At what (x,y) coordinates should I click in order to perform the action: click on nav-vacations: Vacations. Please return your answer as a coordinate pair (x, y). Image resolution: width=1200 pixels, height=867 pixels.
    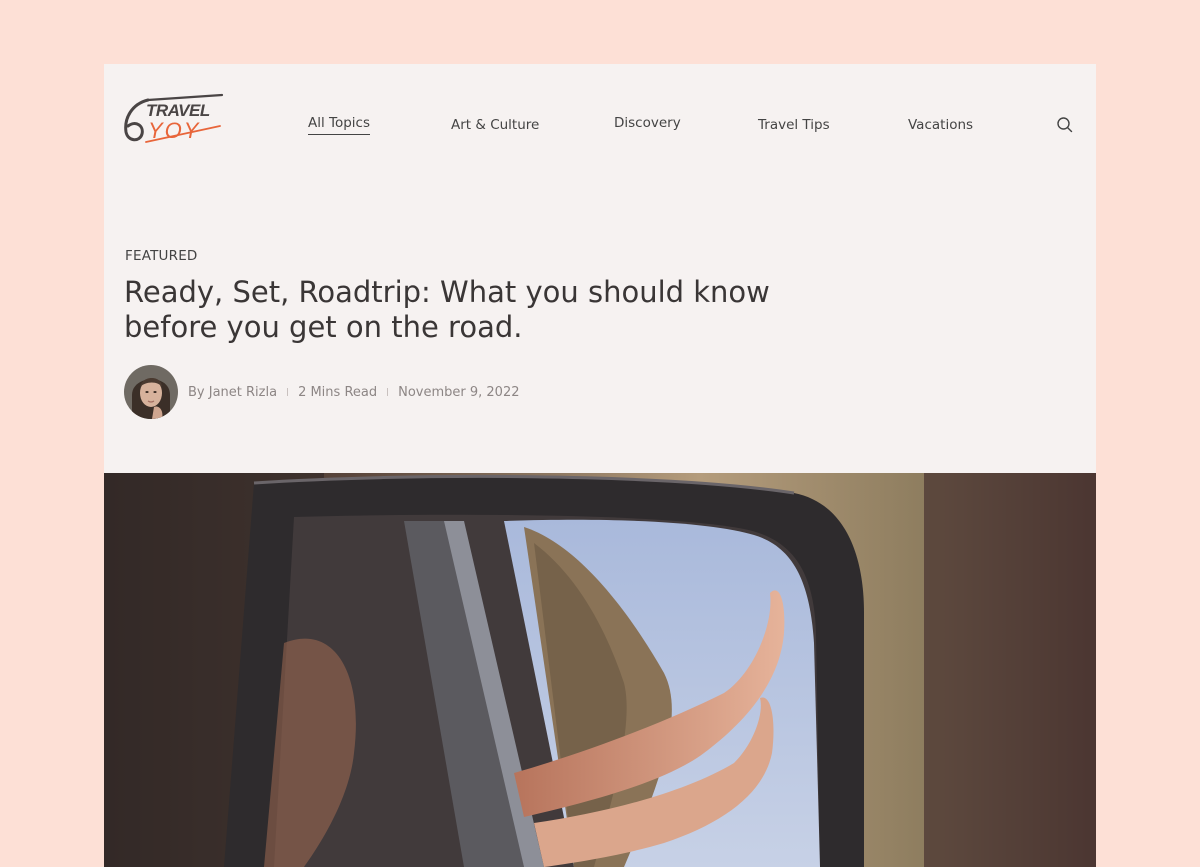
    Looking at the image, I should click on (940, 125).